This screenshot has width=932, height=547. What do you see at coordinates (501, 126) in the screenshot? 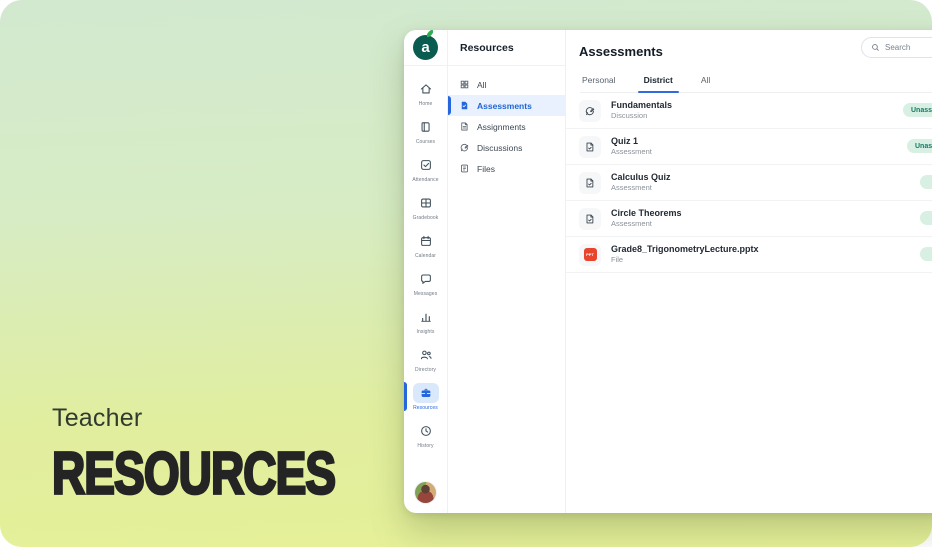
I see `panel-item-label: Assignments` at bounding box center [501, 126].